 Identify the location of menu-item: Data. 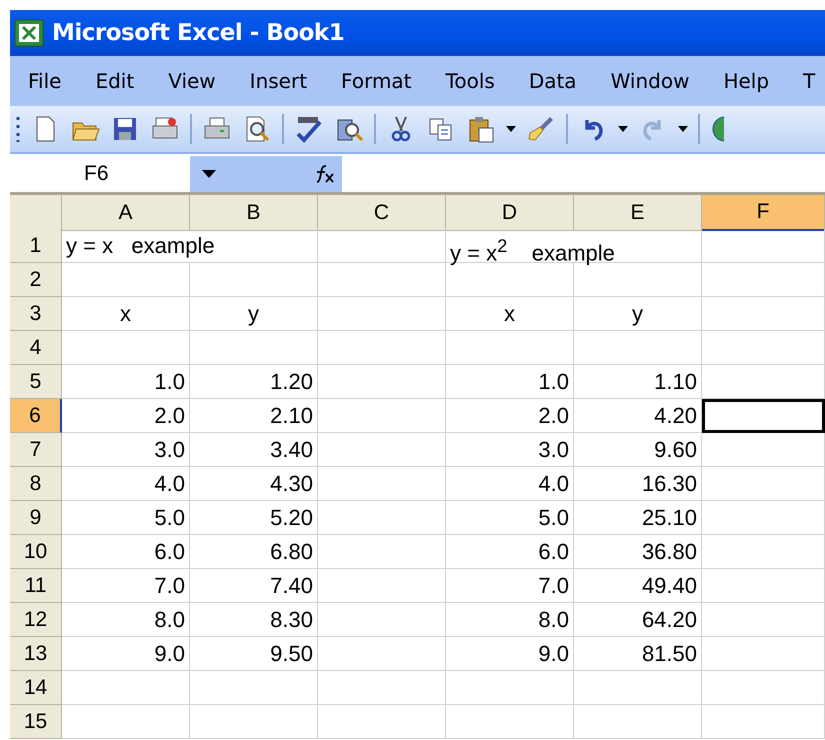
(553, 81).